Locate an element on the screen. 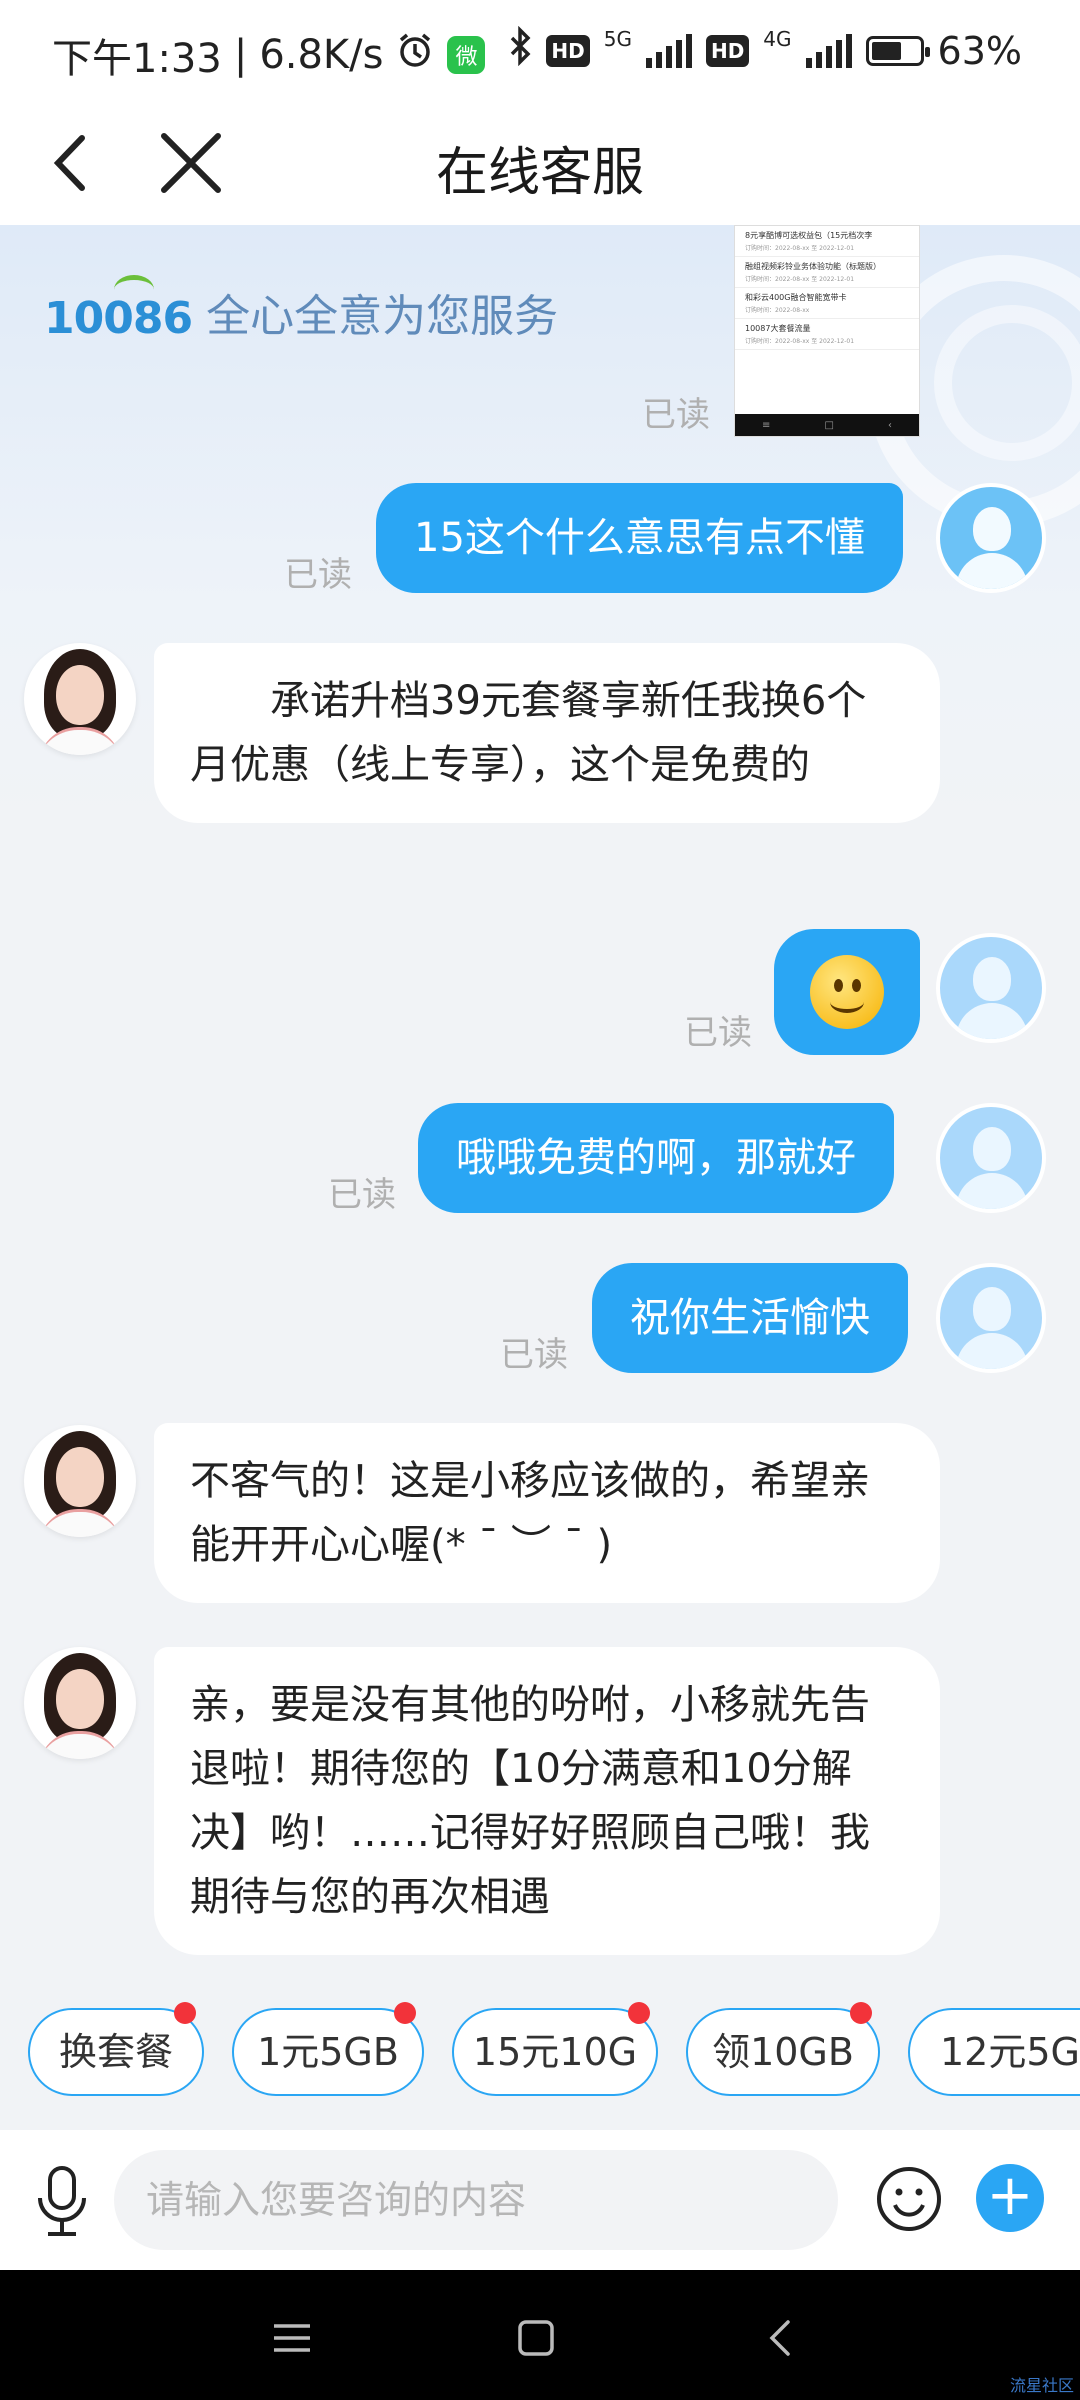 The width and height of the screenshot is (1080, 2400). preview-nav: ≡ □ ‹ is located at coordinates (827, 425).